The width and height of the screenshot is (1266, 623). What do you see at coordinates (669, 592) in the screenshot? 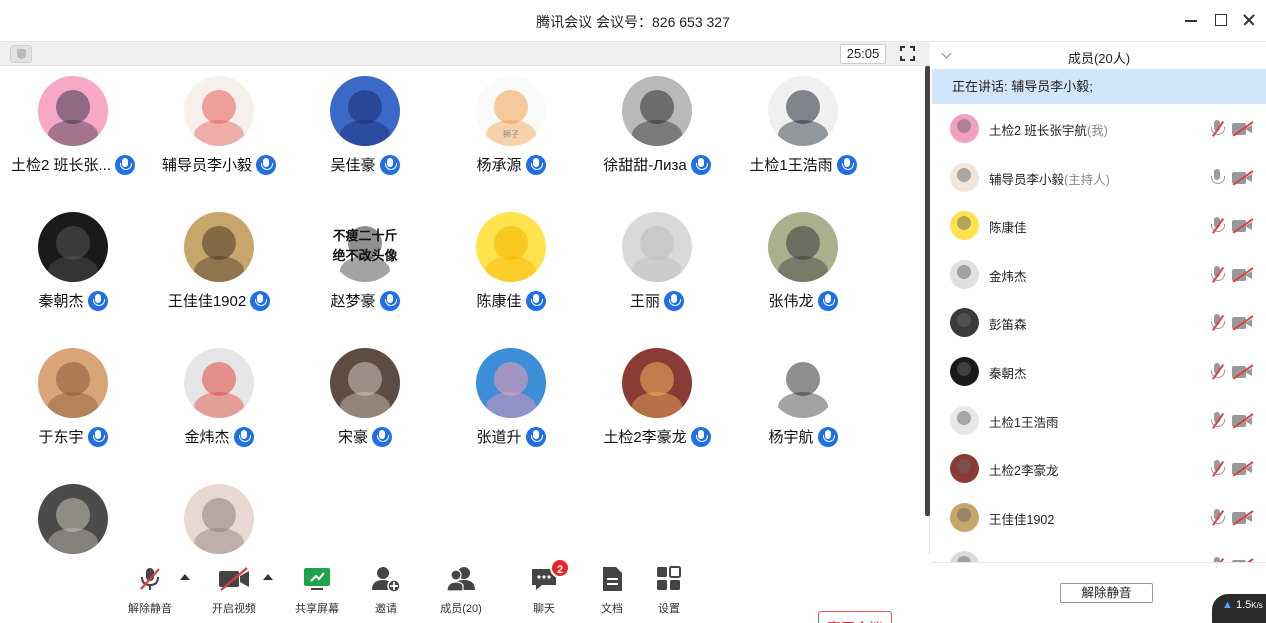
I see `settings-button: 设置` at bounding box center [669, 592].